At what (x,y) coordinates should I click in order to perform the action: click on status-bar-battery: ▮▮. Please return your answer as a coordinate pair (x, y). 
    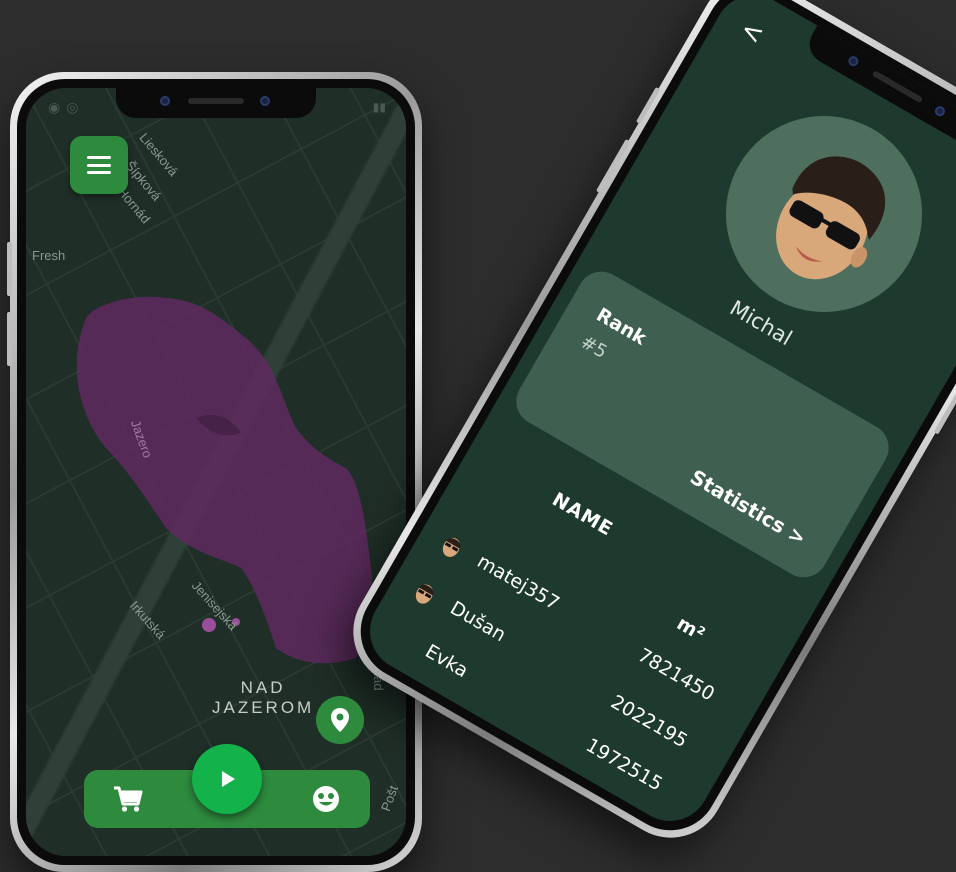
    Looking at the image, I should click on (379, 107).